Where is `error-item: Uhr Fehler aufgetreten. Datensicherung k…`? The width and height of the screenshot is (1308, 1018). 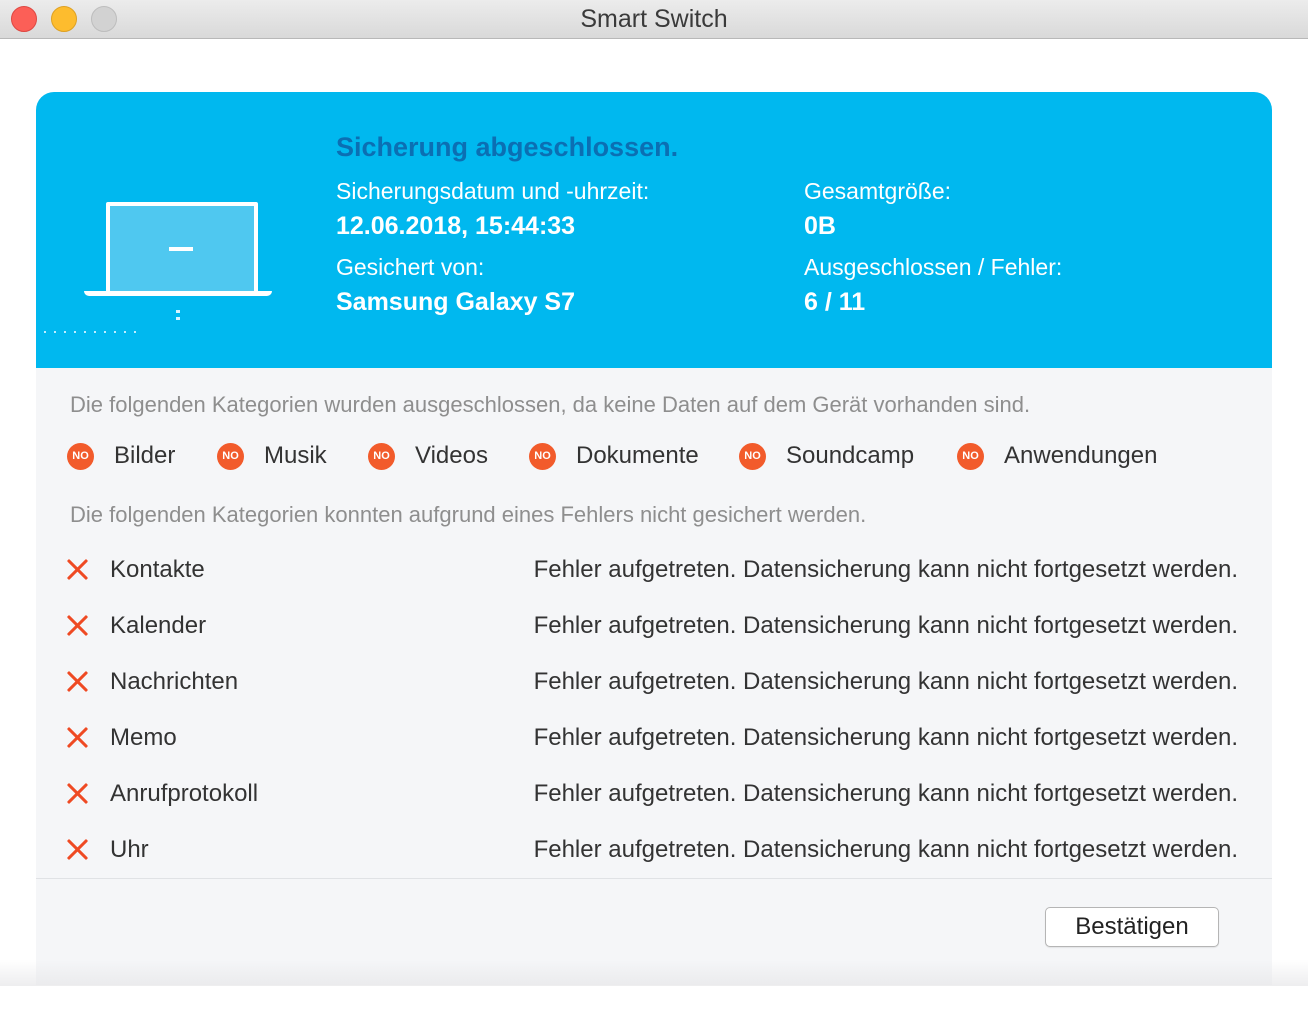
error-item: Uhr Fehler aufgetreten. Datensicherung k… is located at coordinates (652, 851).